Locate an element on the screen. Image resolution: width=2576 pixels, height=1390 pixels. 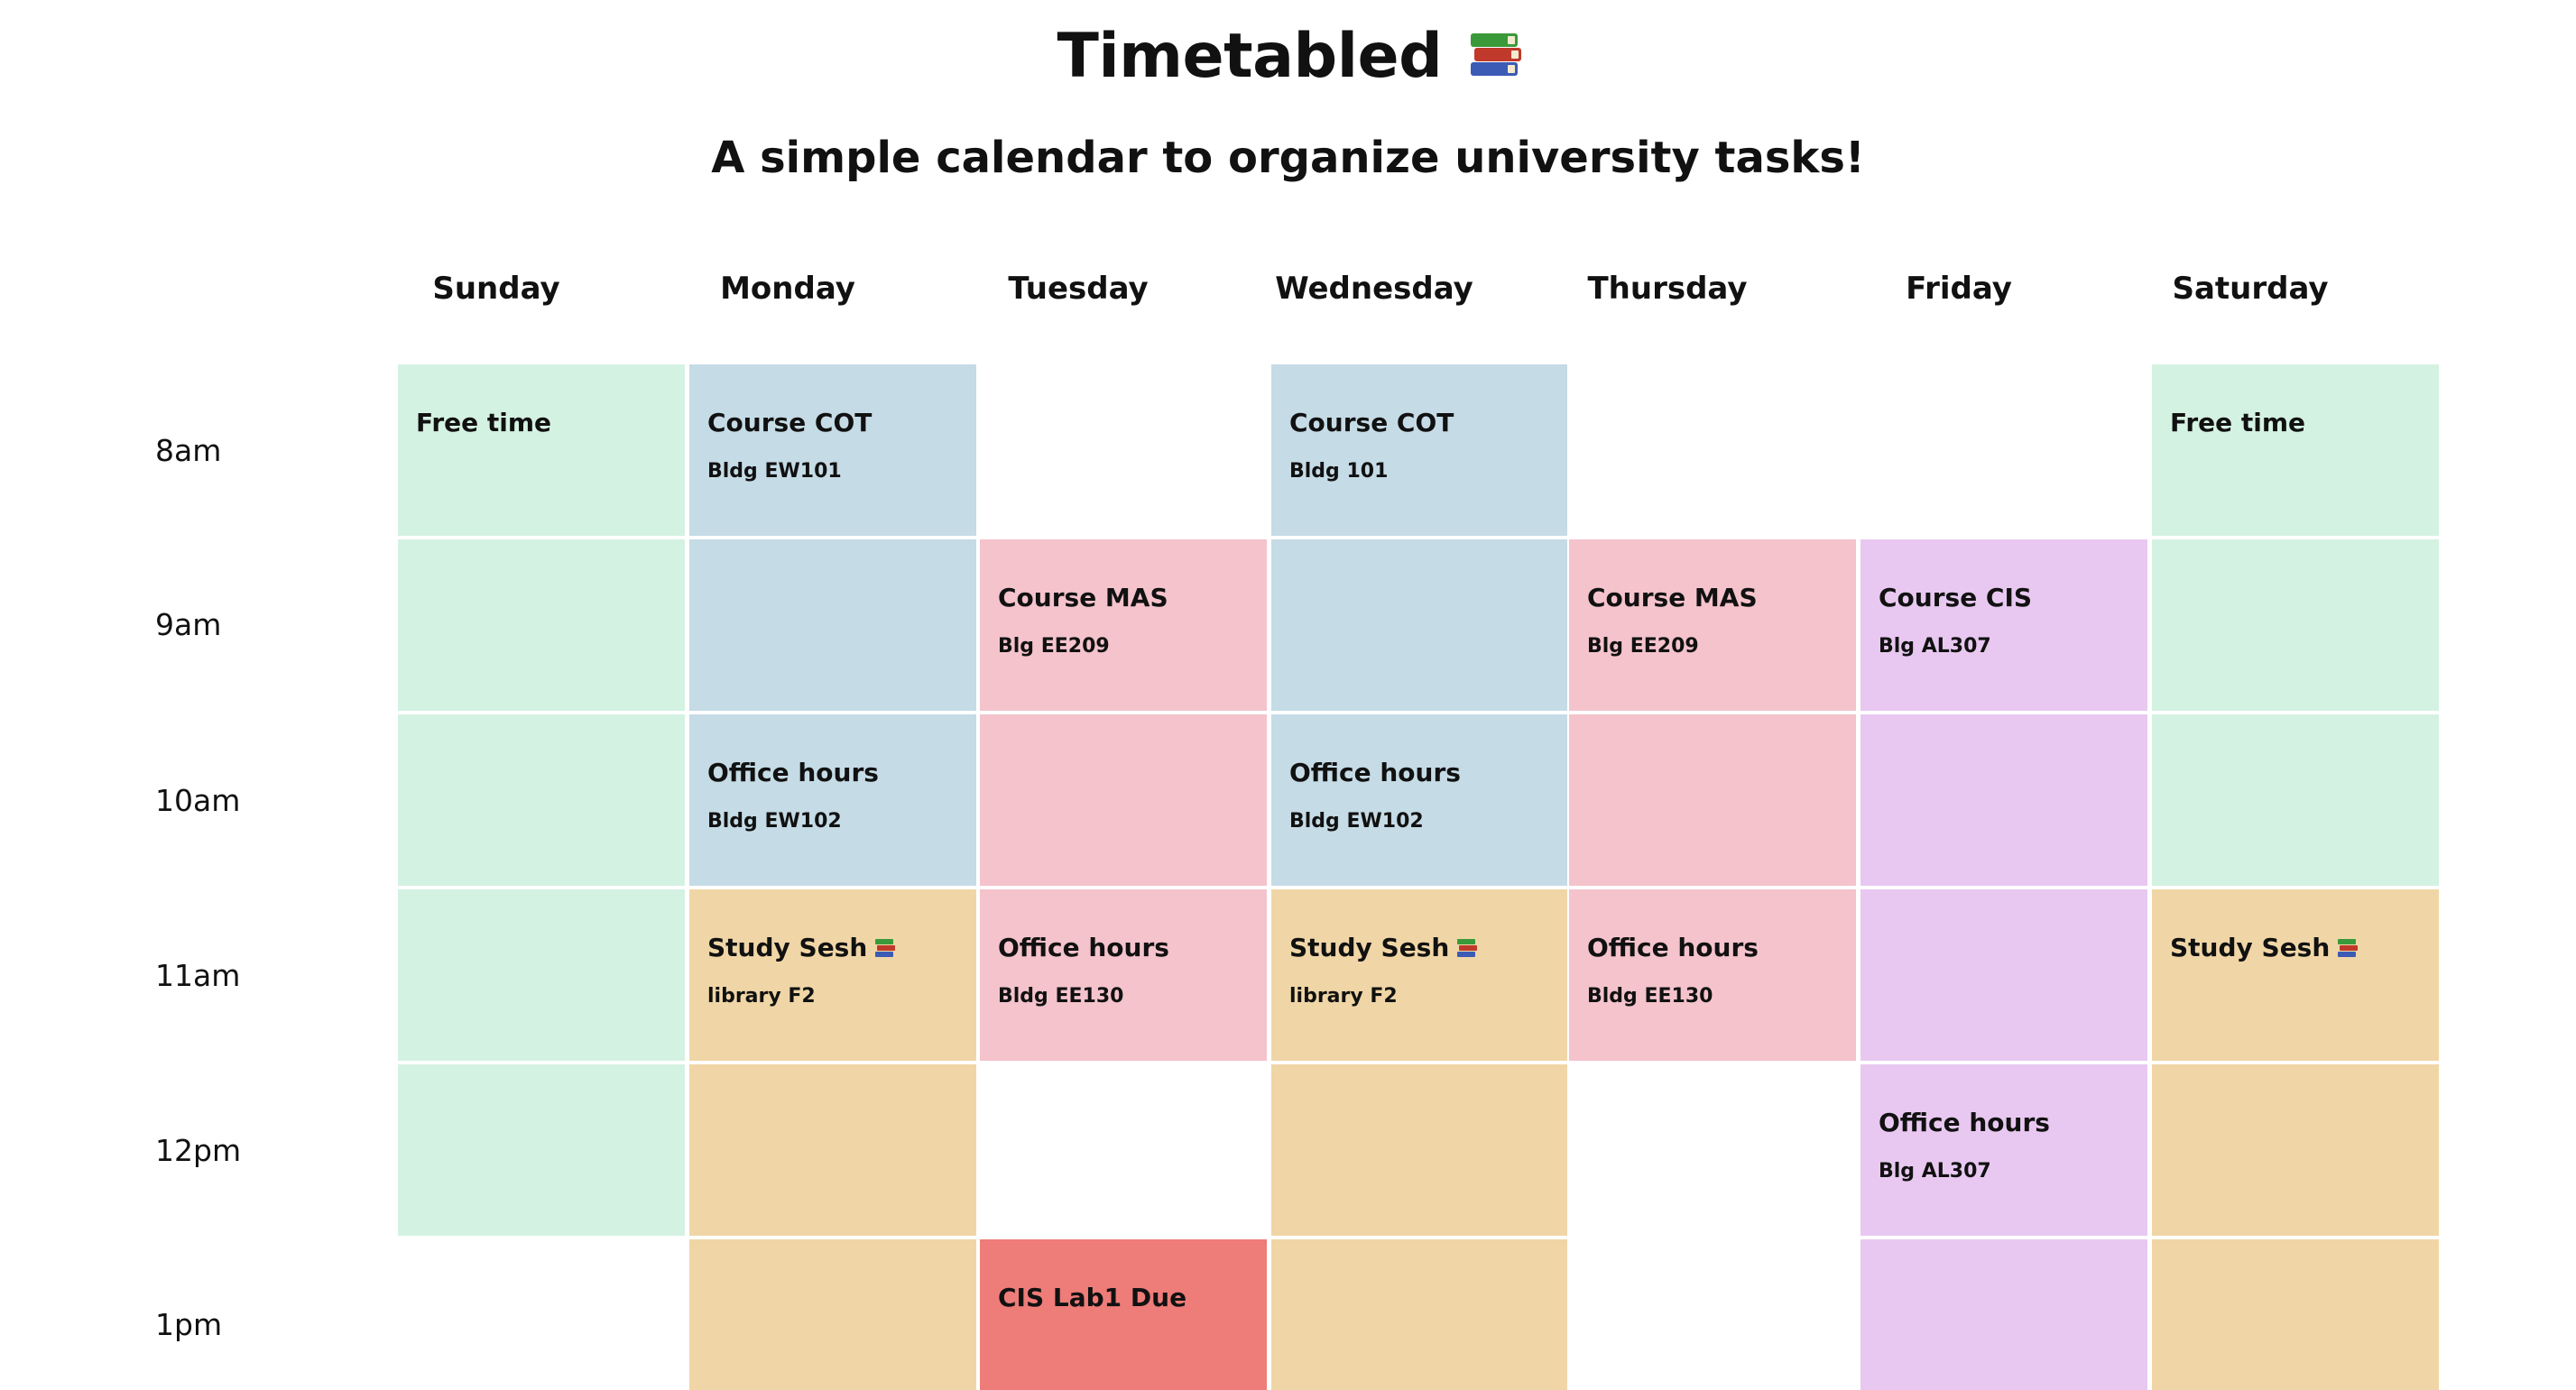
day-header-thursday: Thursday is located at coordinates (1667, 289).